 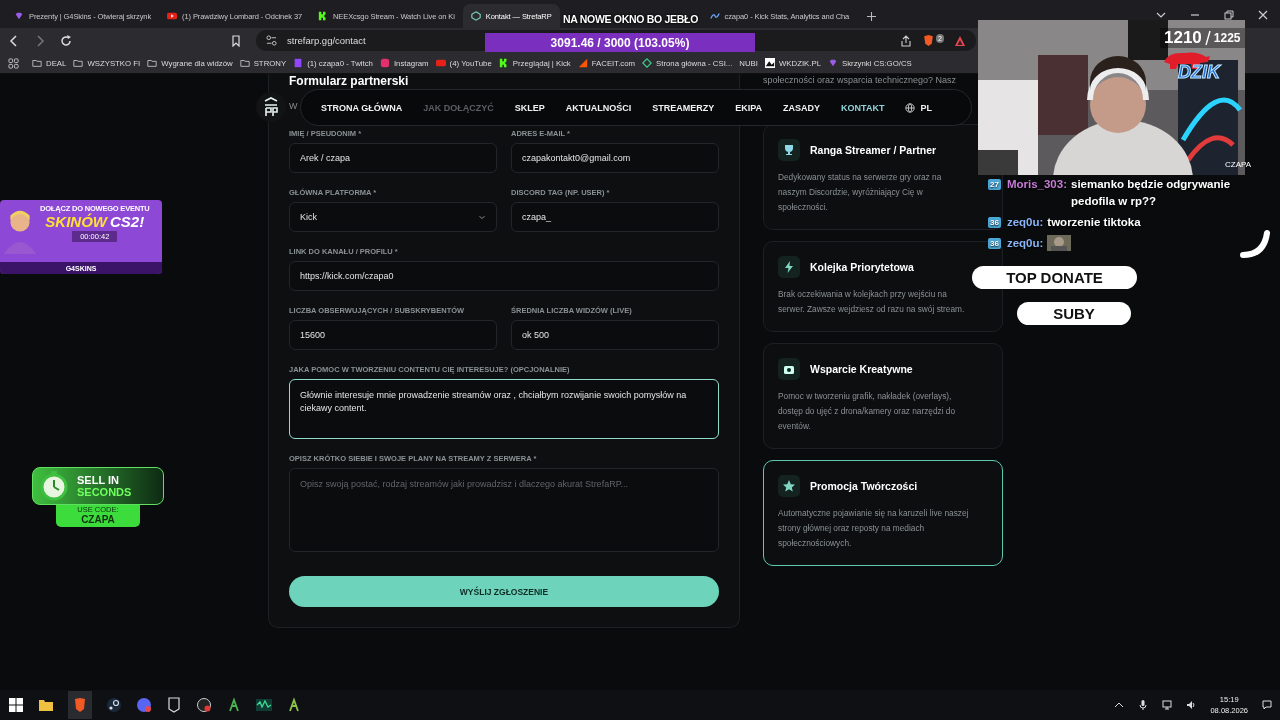 What do you see at coordinates (615, 217) in the screenshot?
I see `input-field: czapa_` at bounding box center [615, 217].